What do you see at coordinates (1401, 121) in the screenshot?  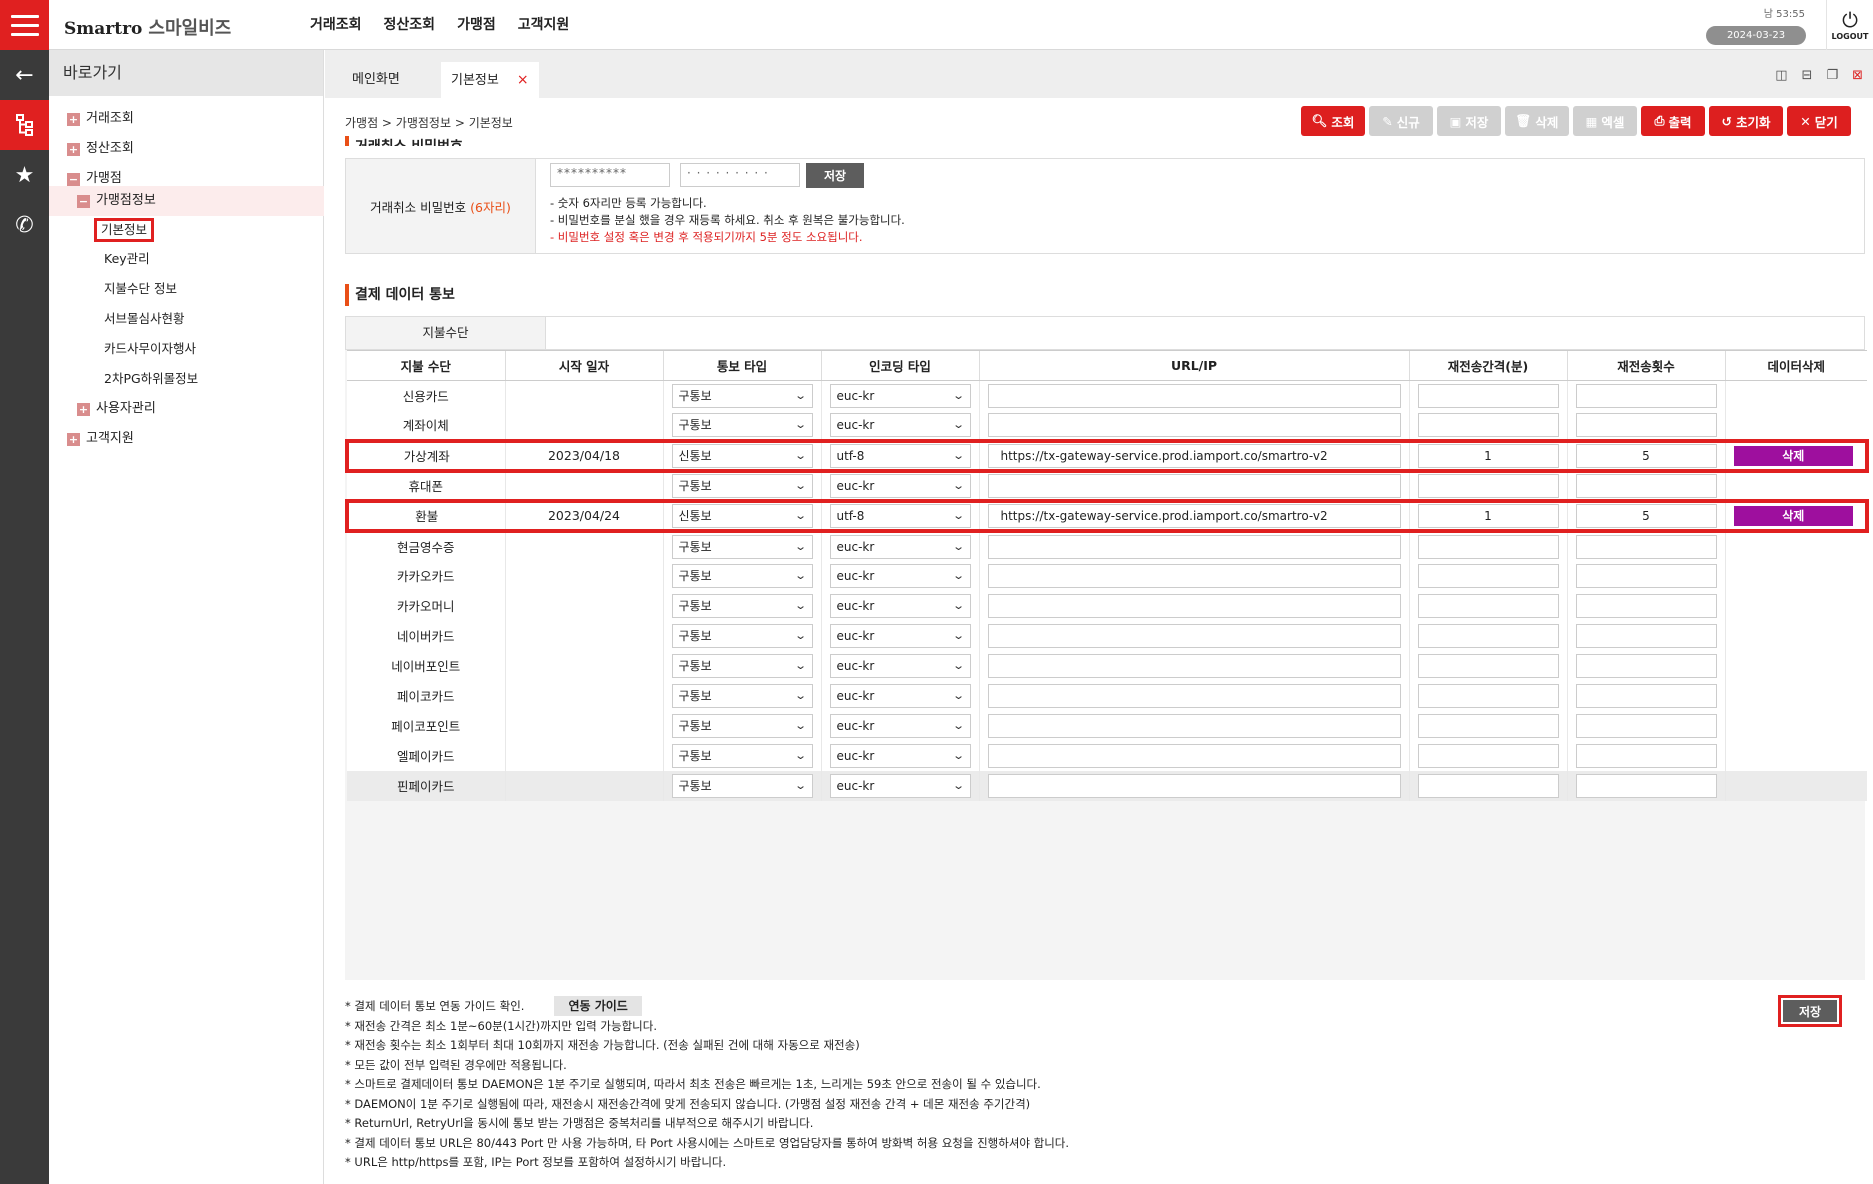 I see `new-button: ✎ 신규` at bounding box center [1401, 121].